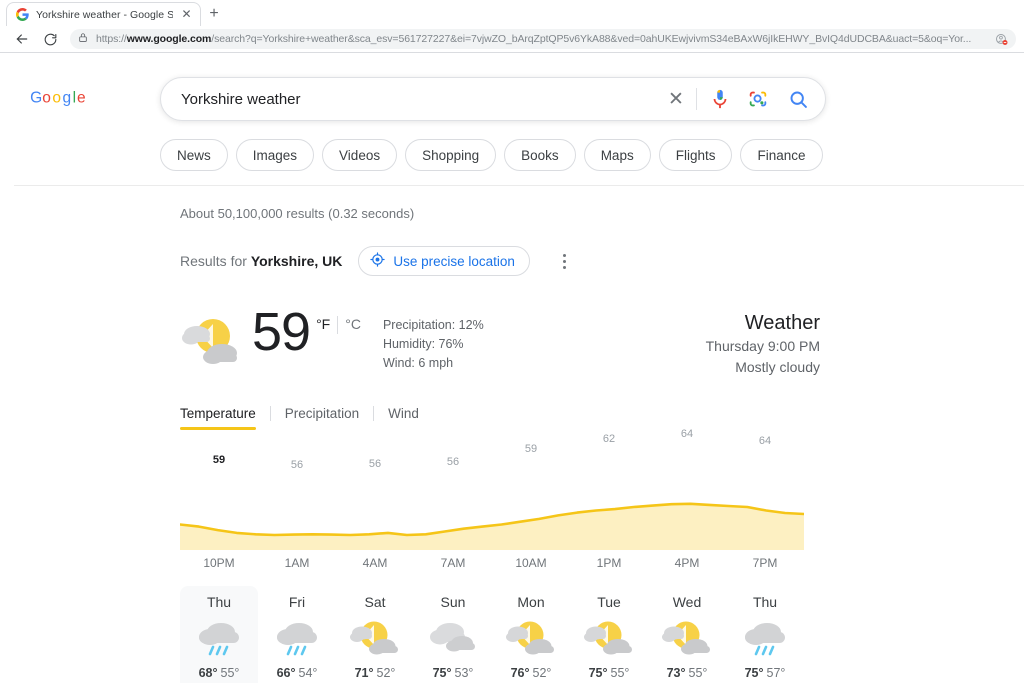 The height and width of the screenshot is (683, 1024). Describe the element at coordinates (777, 367) in the screenshot. I see `weather-condition: Mostly cloudy` at that location.